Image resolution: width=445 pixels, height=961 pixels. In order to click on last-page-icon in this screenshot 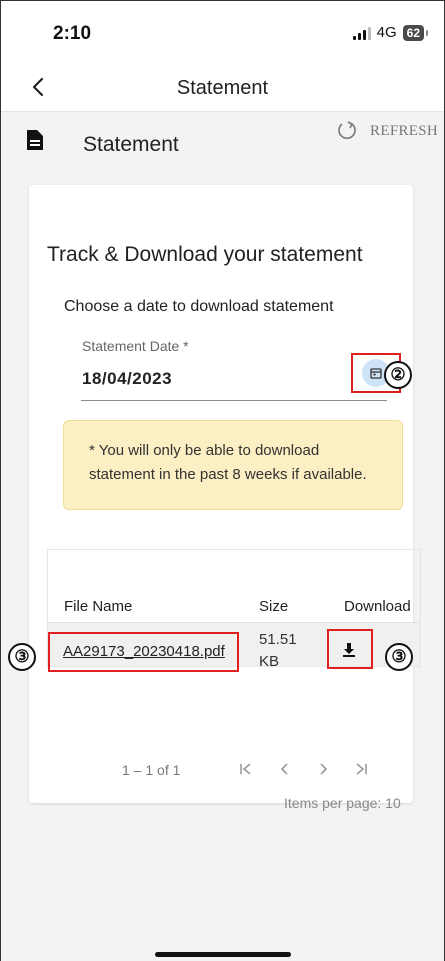, I will do `click(361, 769)`.